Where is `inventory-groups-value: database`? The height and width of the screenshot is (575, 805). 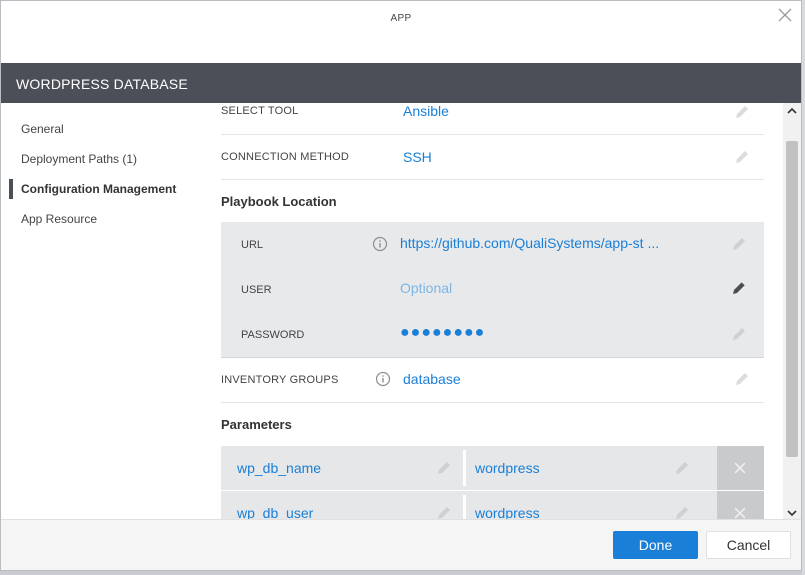
inventory-groups-value: database is located at coordinates (432, 379).